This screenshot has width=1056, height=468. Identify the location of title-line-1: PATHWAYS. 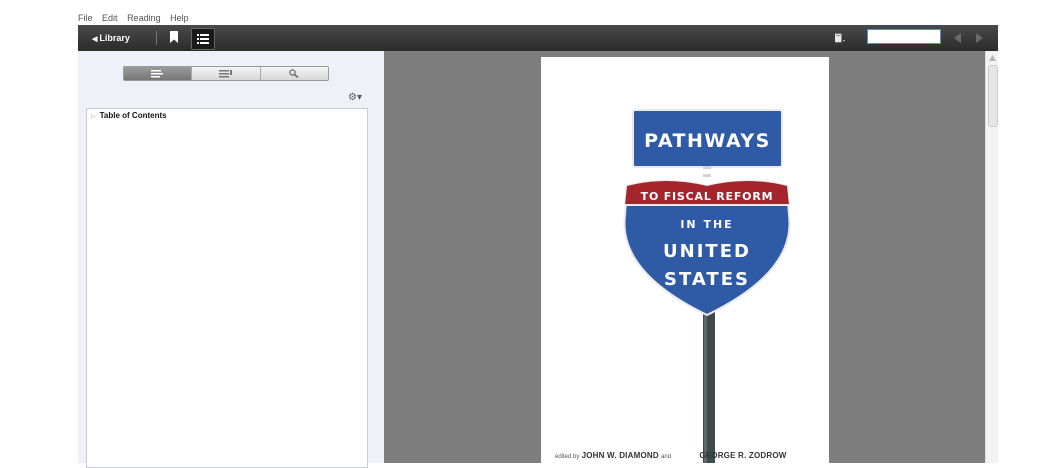
(707, 141).